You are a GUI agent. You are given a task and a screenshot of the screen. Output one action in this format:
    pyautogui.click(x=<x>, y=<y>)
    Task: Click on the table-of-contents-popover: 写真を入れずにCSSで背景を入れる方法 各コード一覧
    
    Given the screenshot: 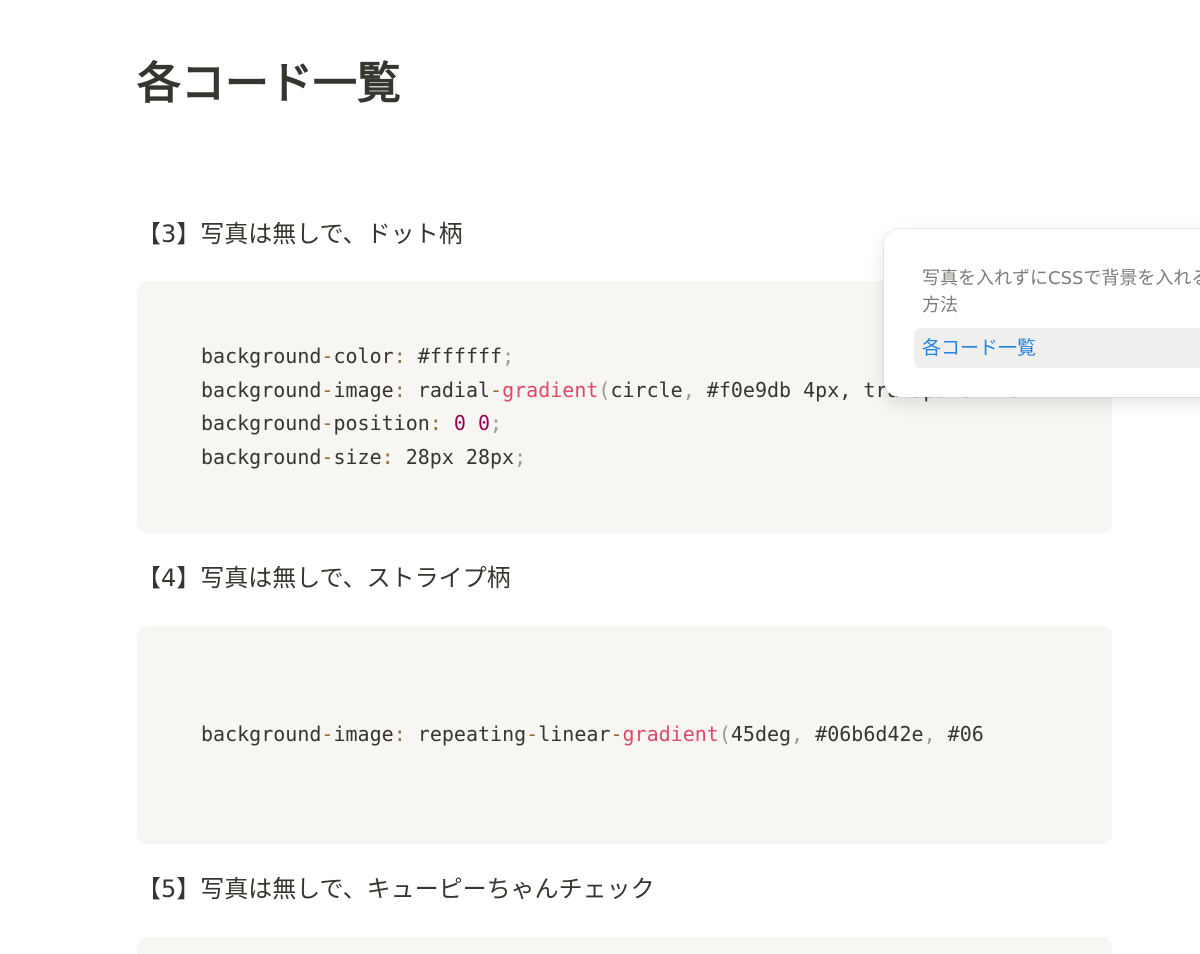 What is the action you would take?
    pyautogui.click(x=1042, y=313)
    